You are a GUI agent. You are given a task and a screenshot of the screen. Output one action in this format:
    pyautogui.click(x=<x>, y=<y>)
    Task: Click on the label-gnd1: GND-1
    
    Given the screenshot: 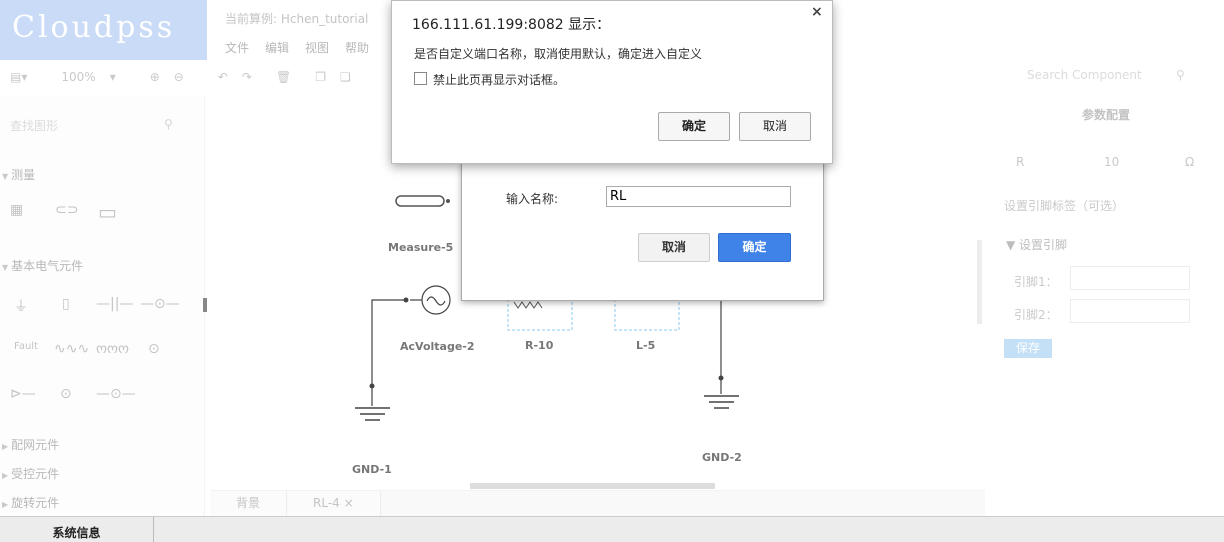 What is the action you would take?
    pyautogui.click(x=372, y=469)
    